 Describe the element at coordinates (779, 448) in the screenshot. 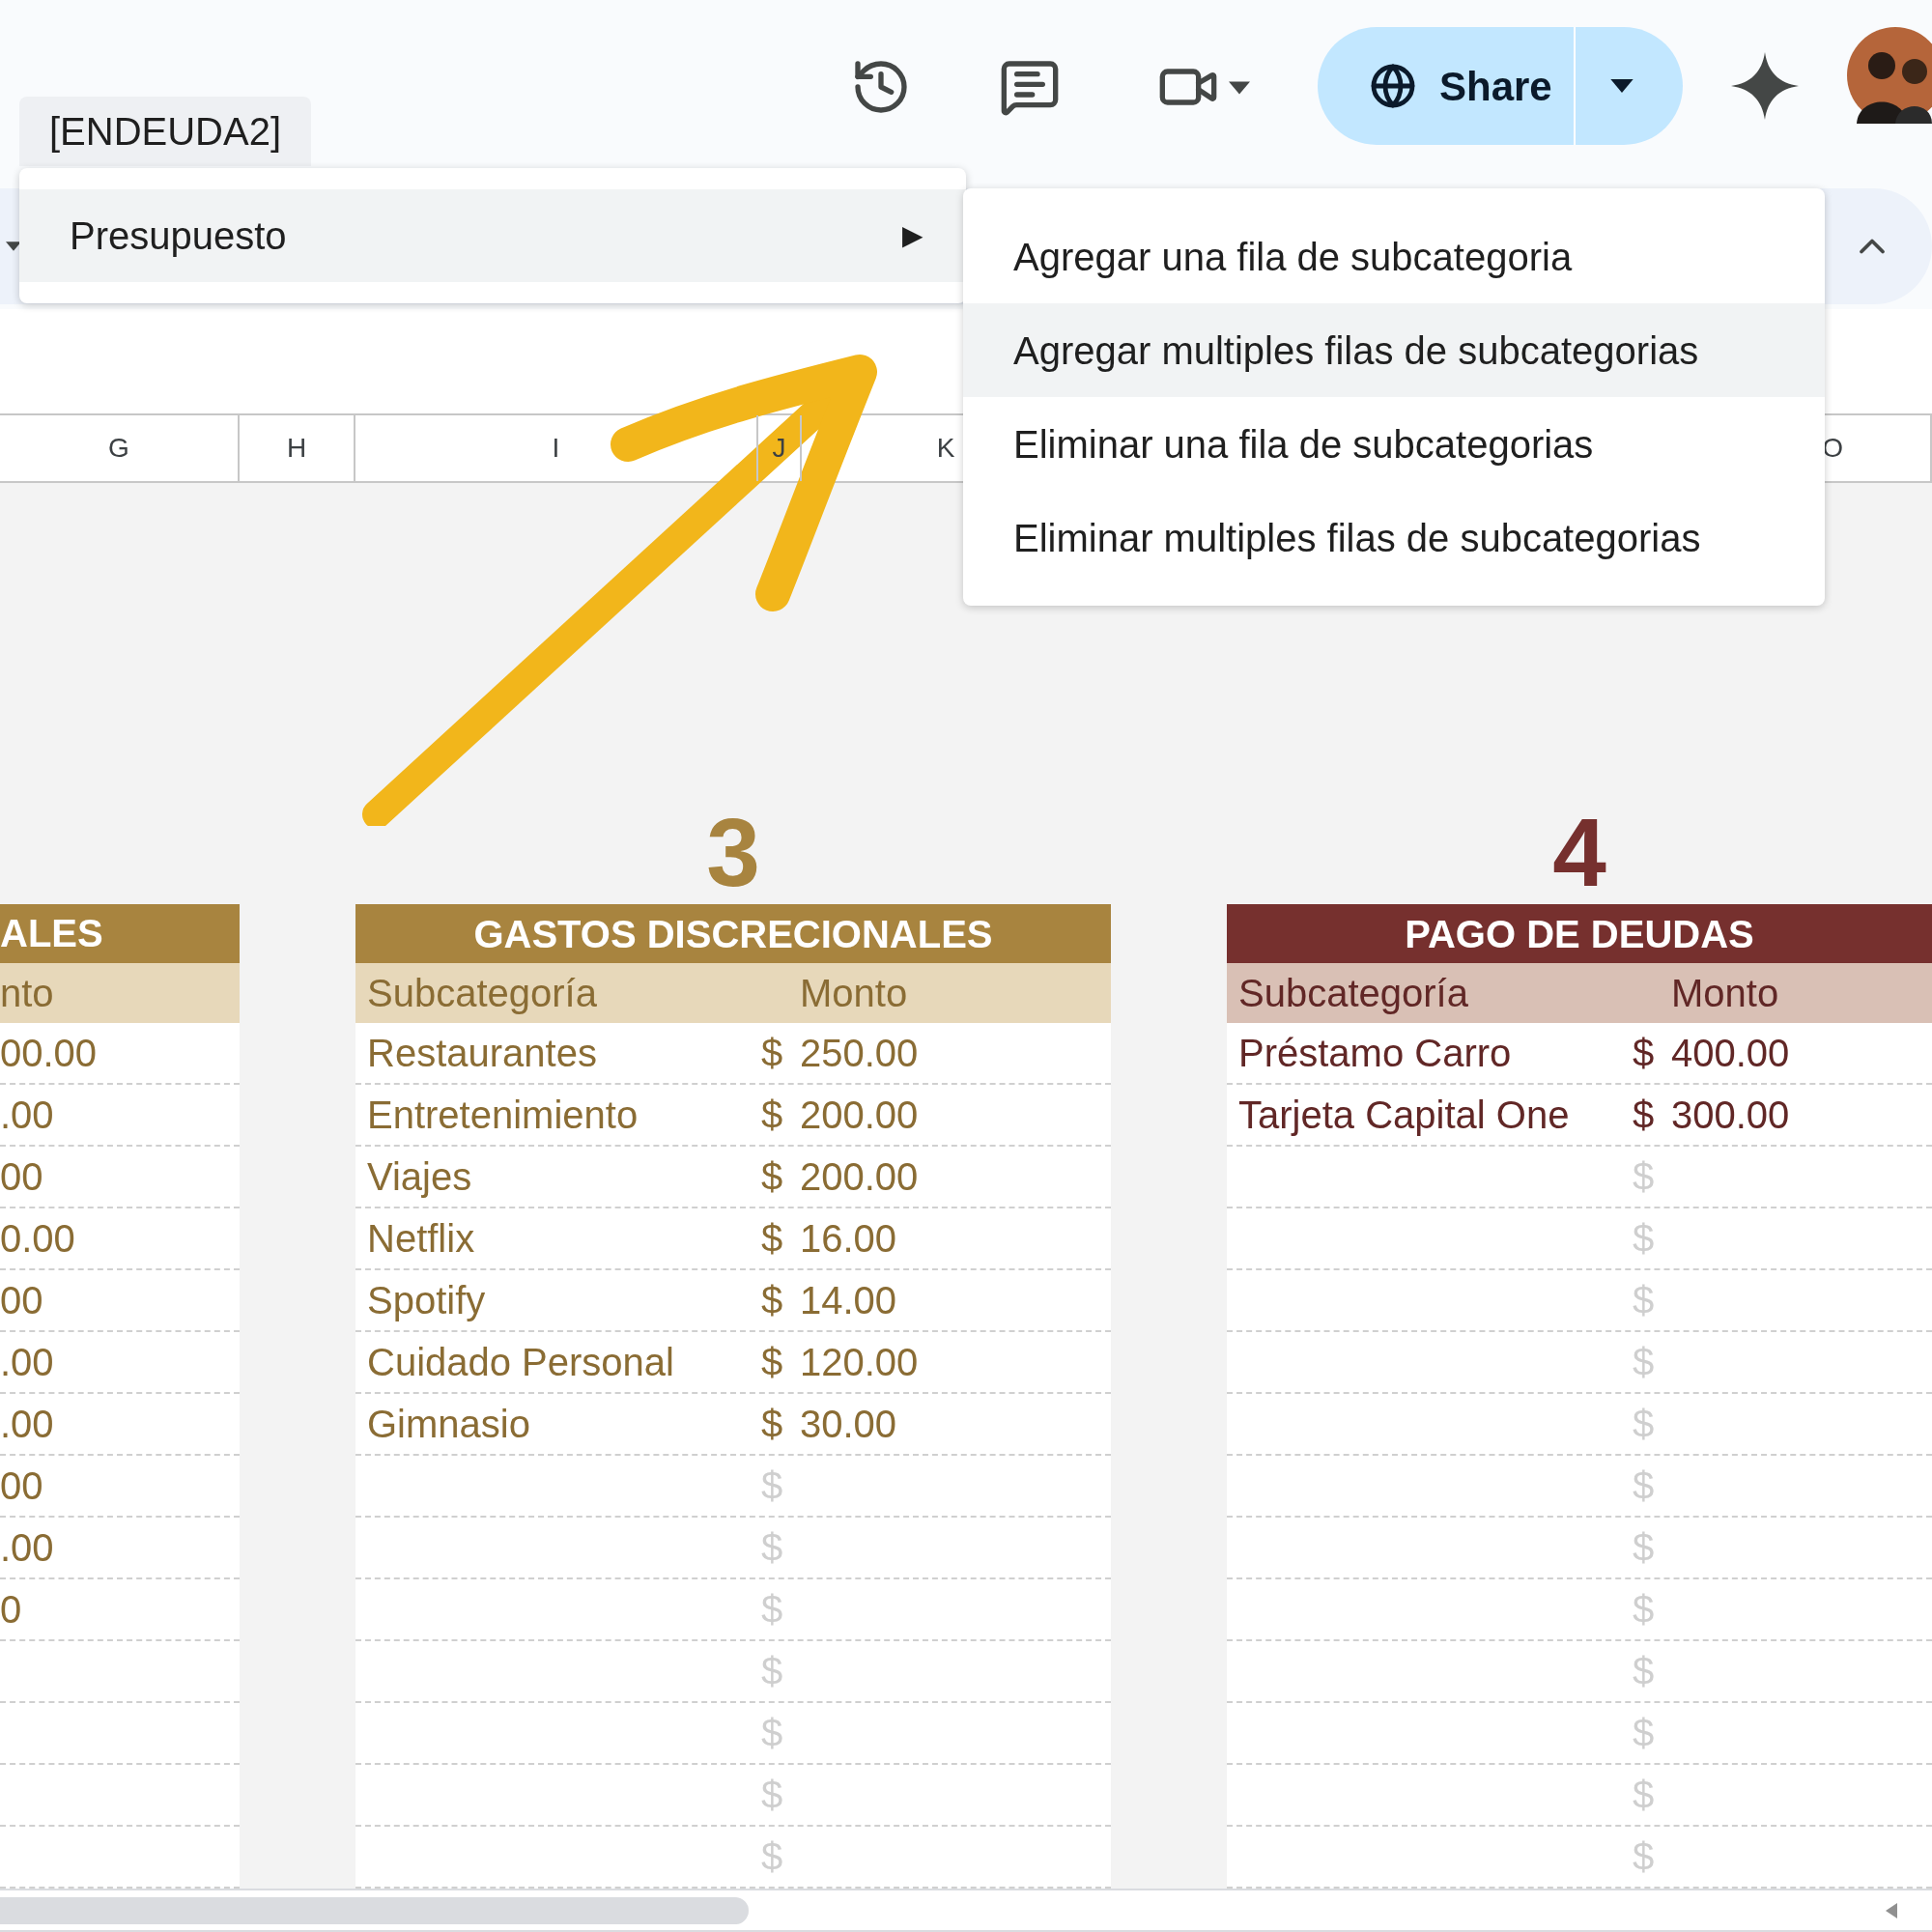

I see `column-header: J` at that location.